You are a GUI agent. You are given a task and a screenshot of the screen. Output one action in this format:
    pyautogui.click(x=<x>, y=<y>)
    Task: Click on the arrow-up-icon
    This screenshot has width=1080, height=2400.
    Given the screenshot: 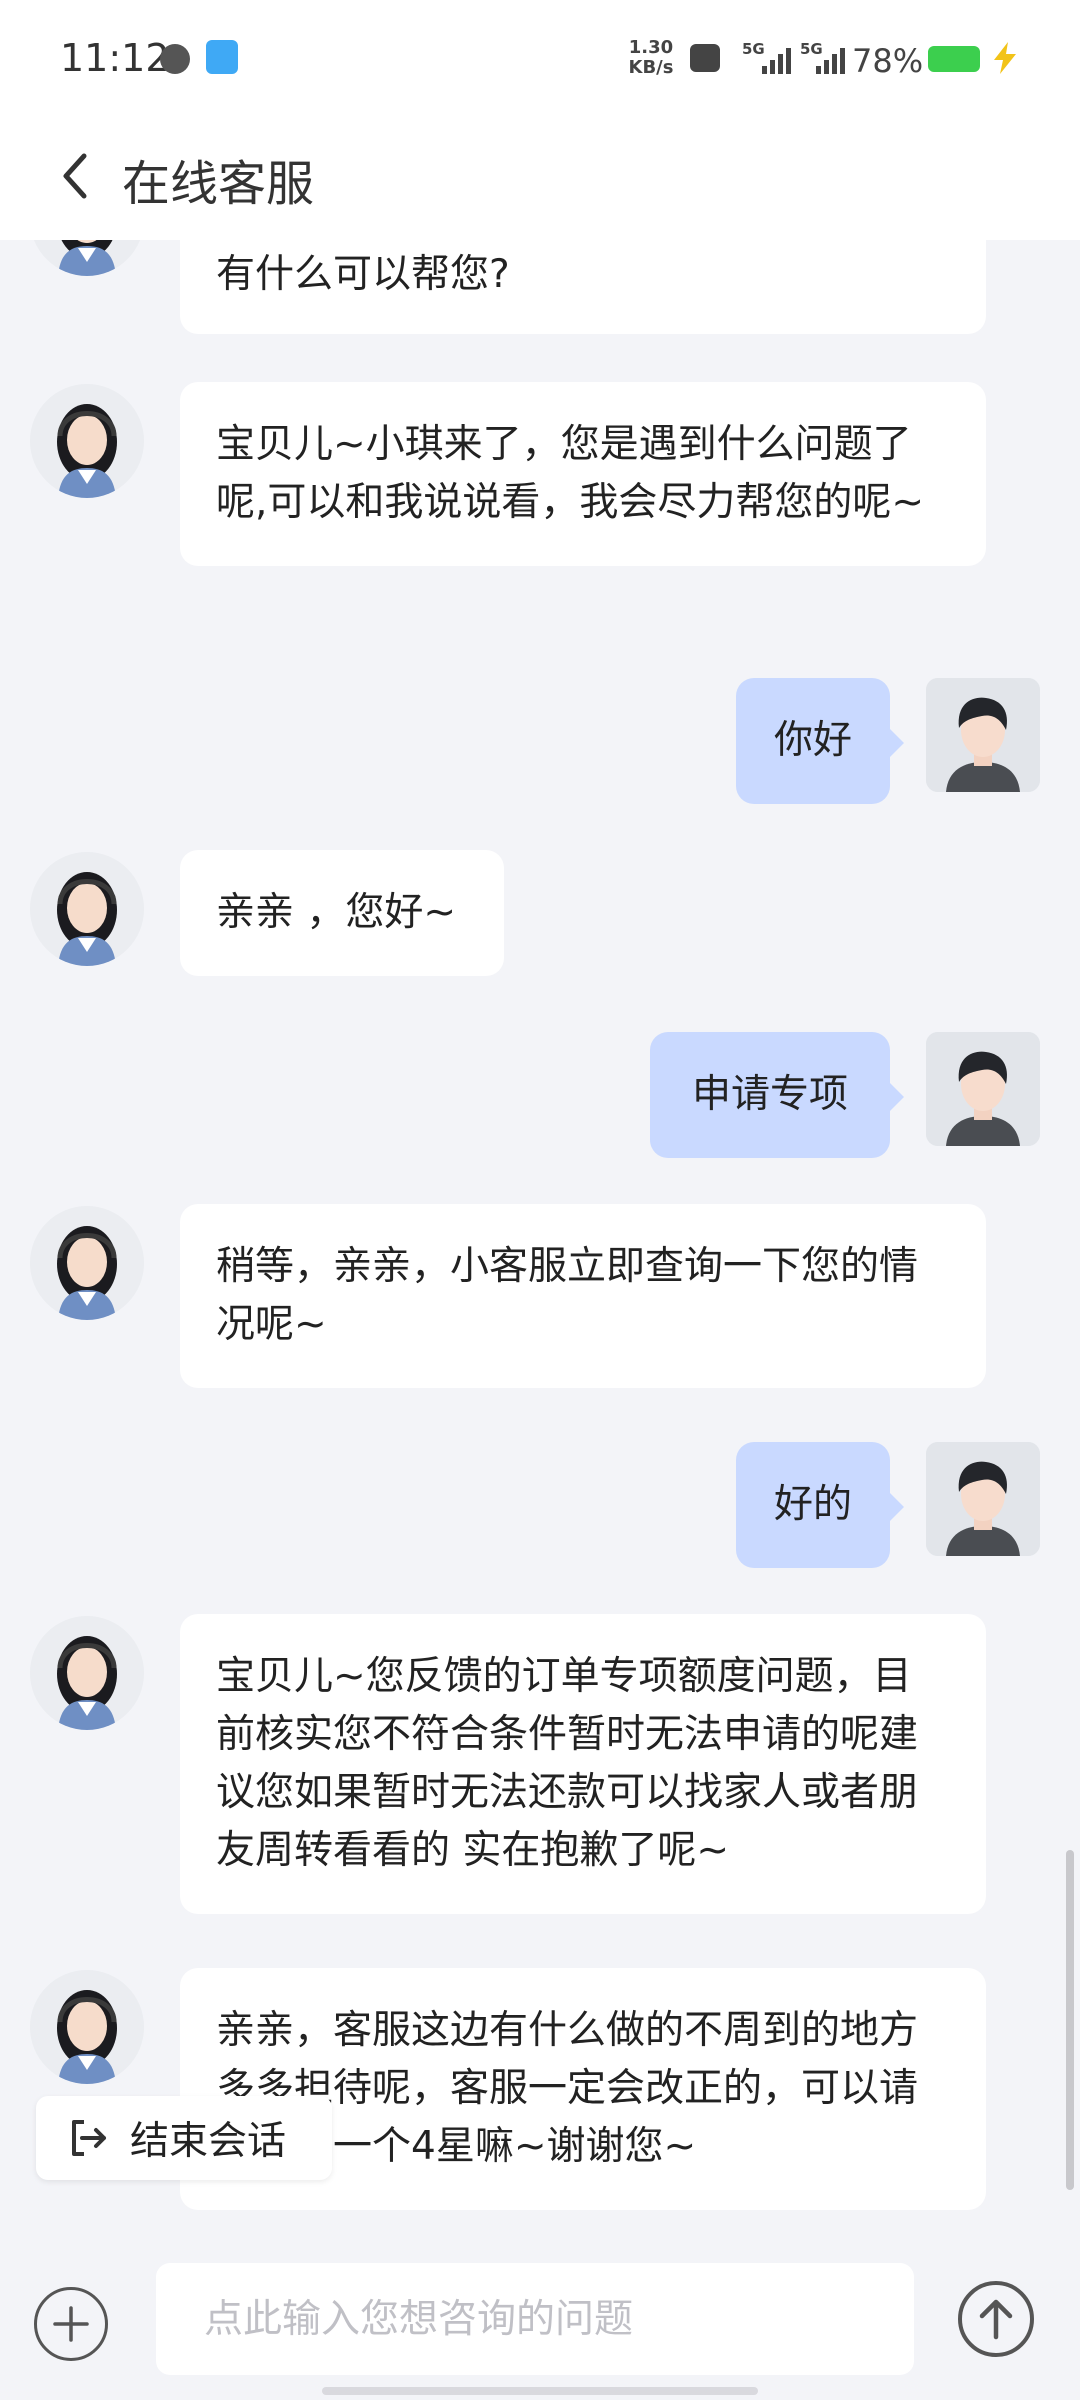 What is the action you would take?
    pyautogui.click(x=996, y=2319)
    